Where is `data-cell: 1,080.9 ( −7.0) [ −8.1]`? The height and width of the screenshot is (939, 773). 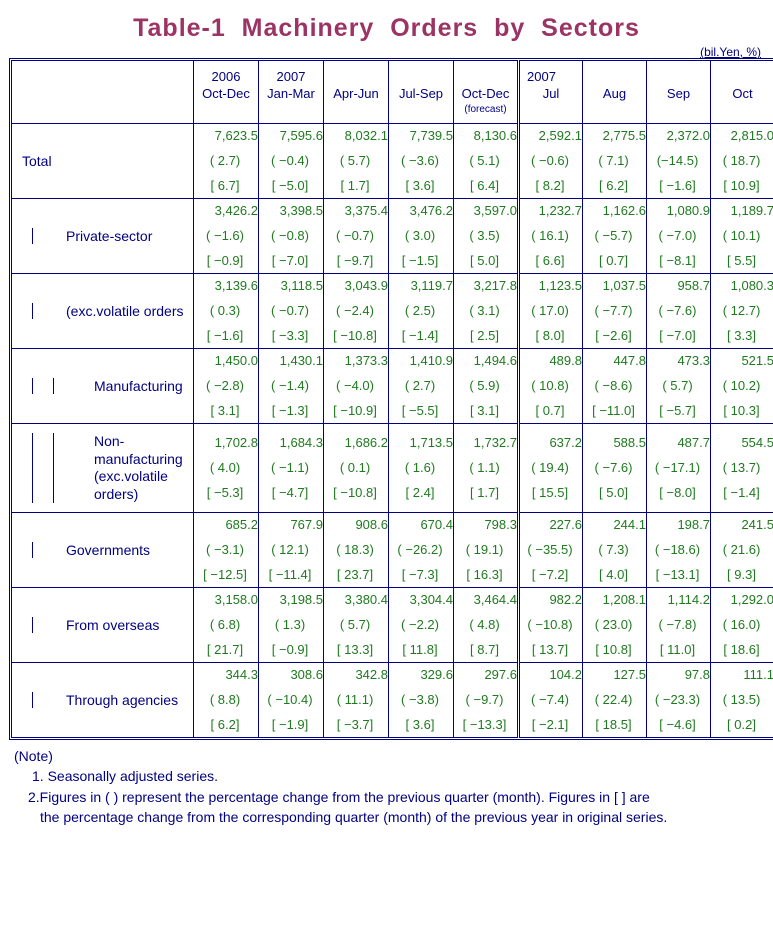
data-cell: 1,080.9 ( −7.0) [ −8.1] is located at coordinates (678, 236).